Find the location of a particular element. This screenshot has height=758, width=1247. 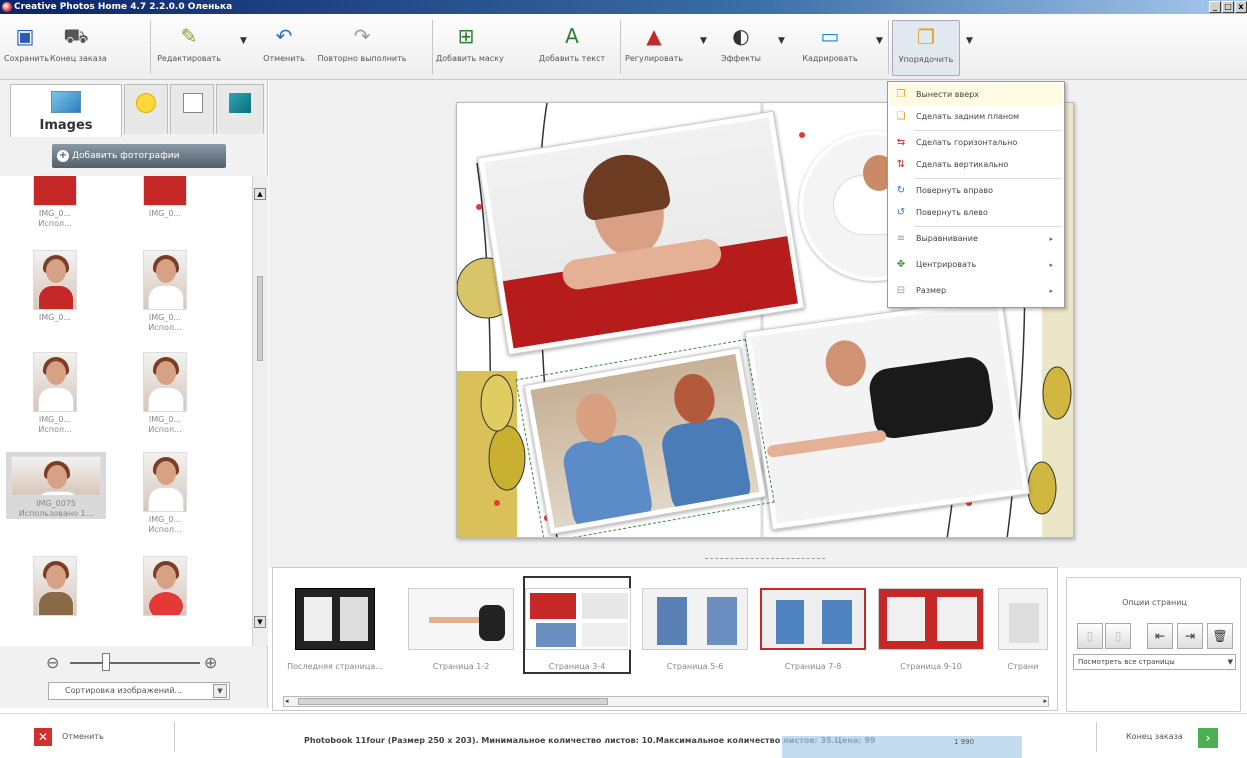

zoom-out-icon: ⊖ is located at coordinates (52, 662).